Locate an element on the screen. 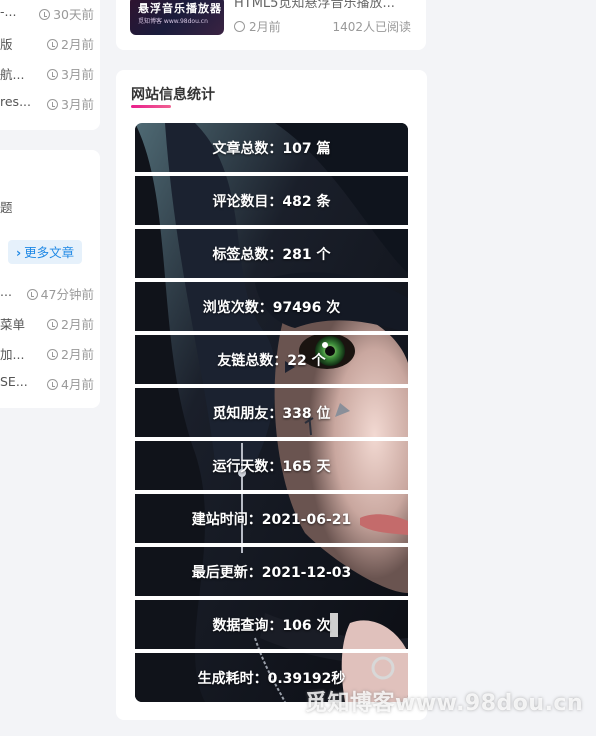  stat-comment-count: 评论数目：482 条 is located at coordinates (271, 201).